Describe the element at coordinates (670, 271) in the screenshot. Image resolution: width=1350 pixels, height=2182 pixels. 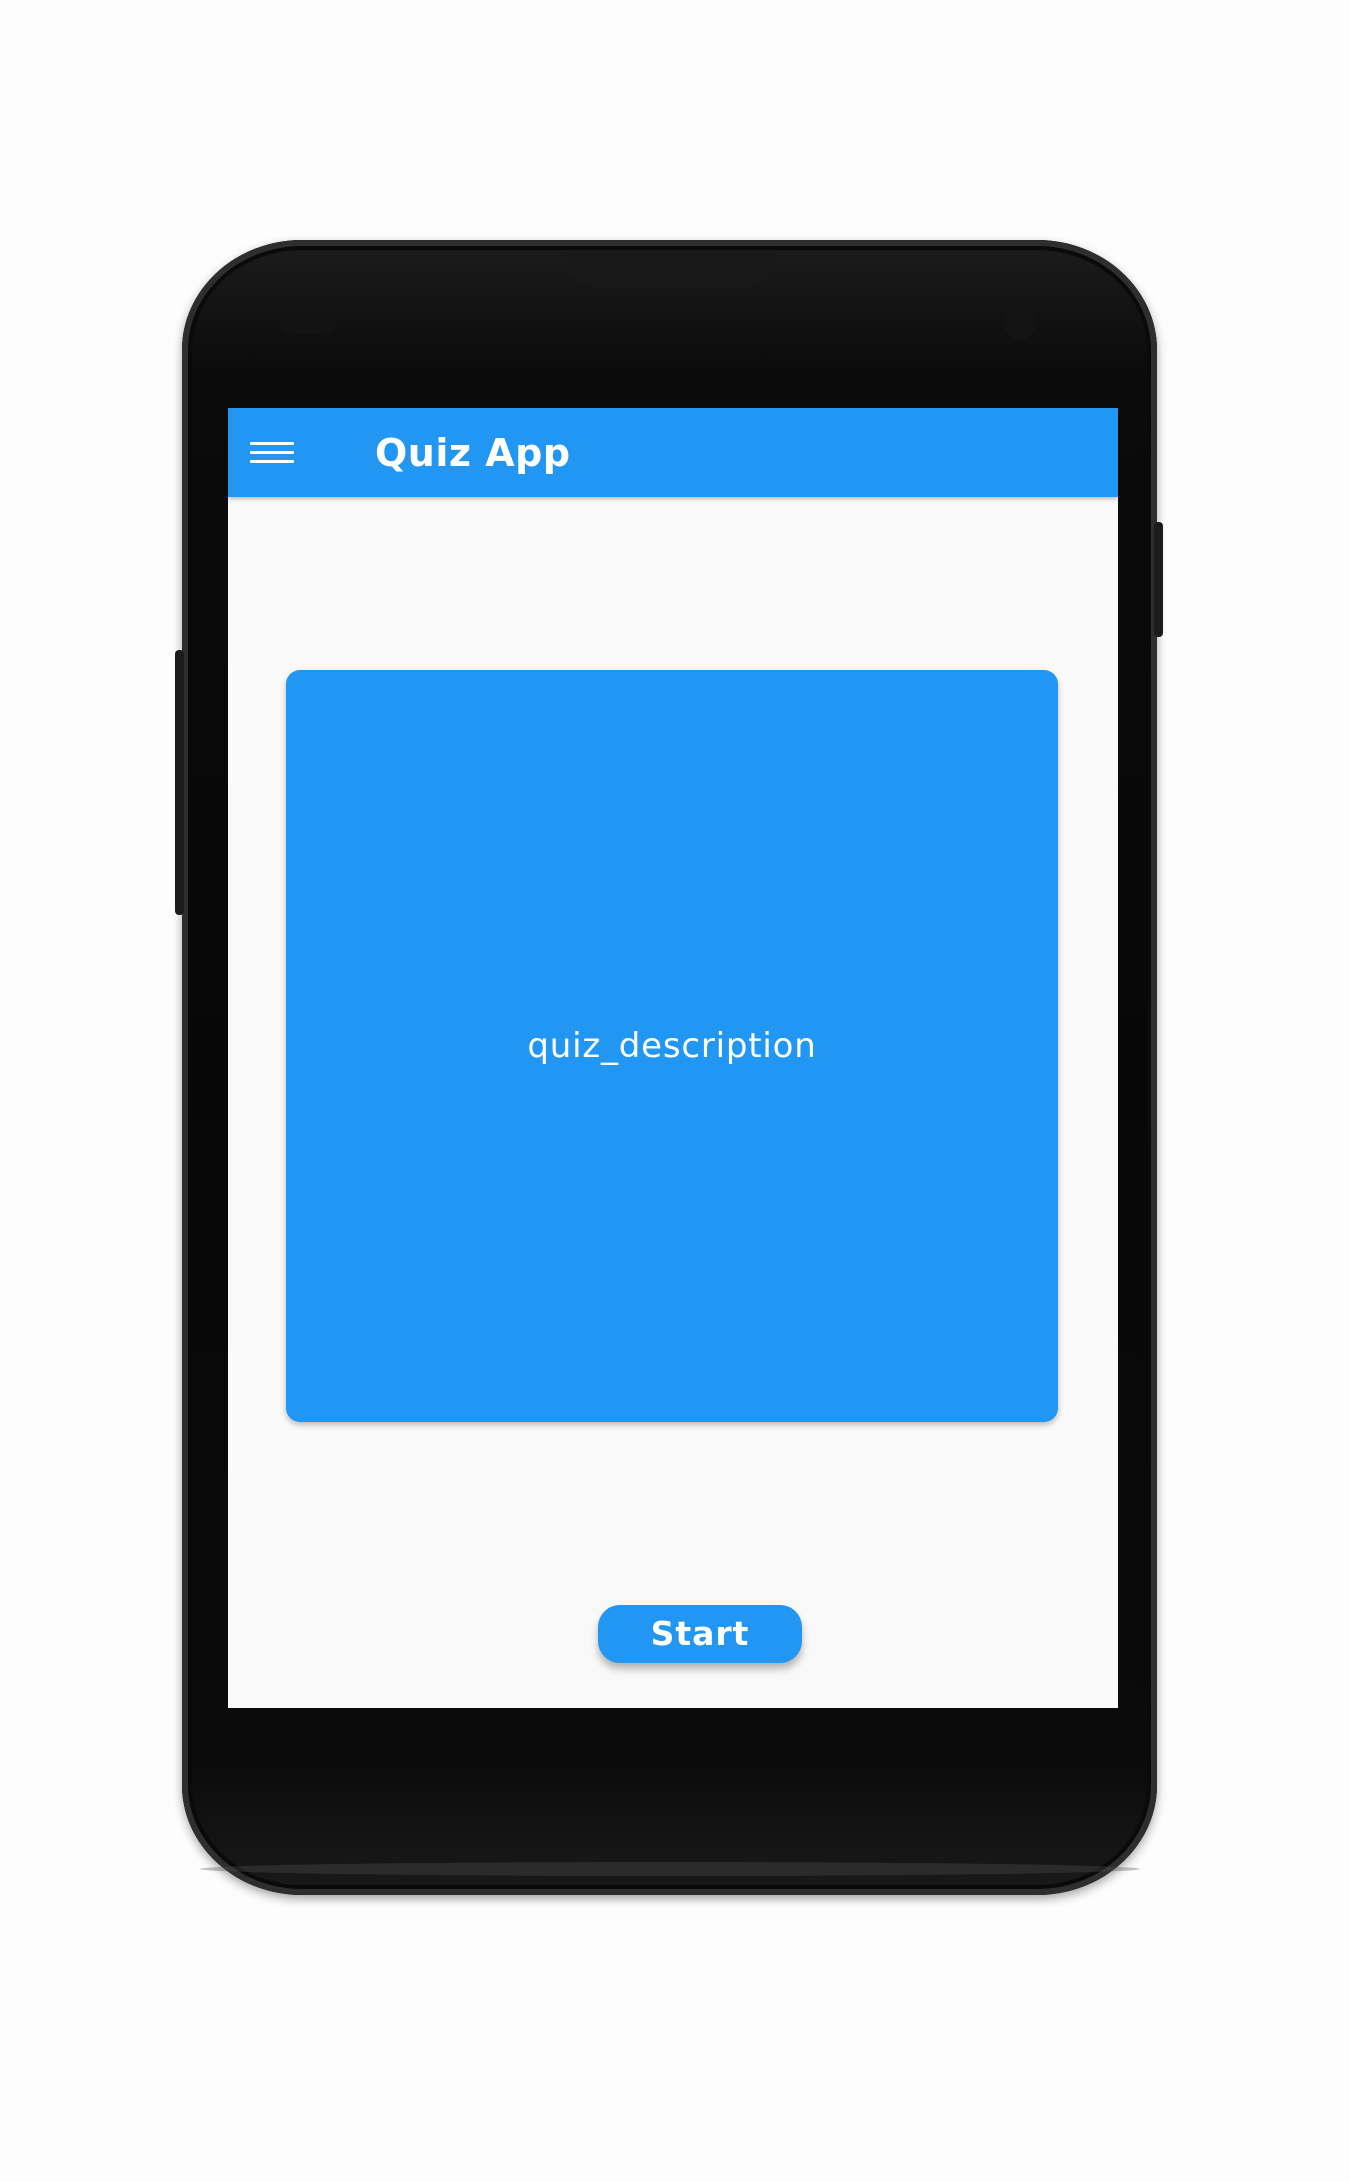
I see `phone-speaker-grille` at that location.